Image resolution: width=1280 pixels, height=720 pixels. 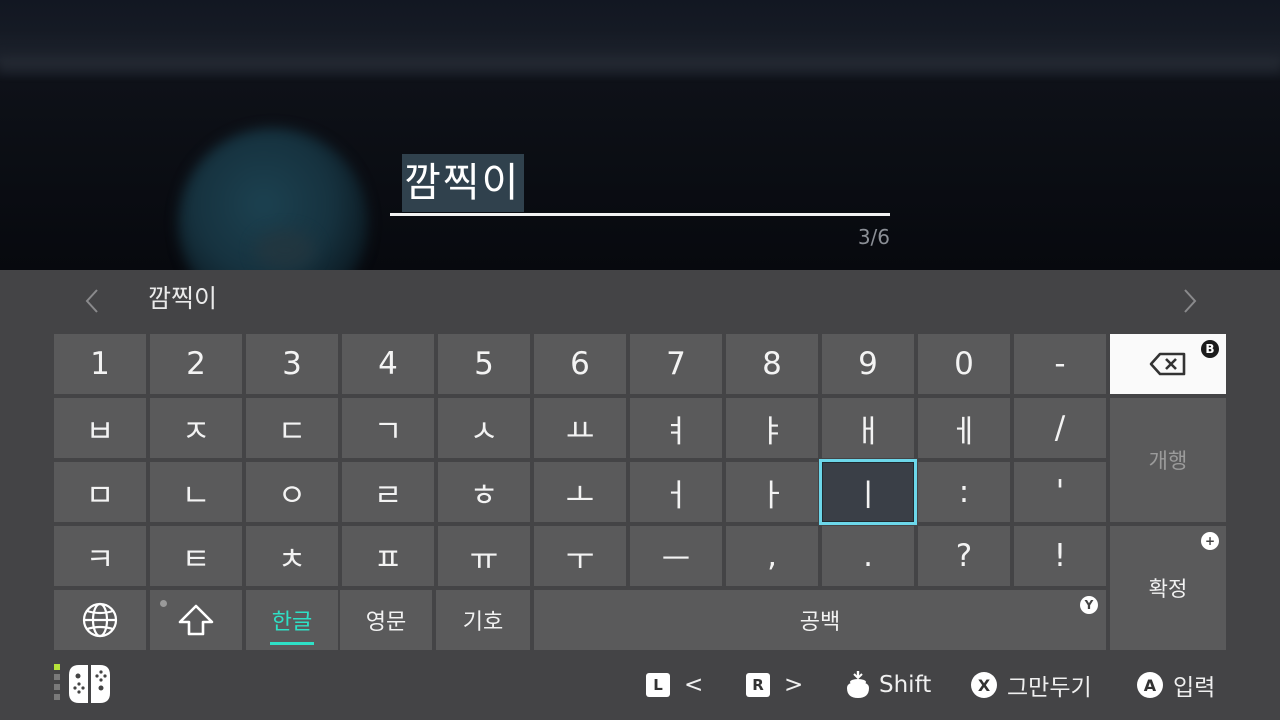 I want to click on key-exclamation: !, so click(x=1060, y=556).